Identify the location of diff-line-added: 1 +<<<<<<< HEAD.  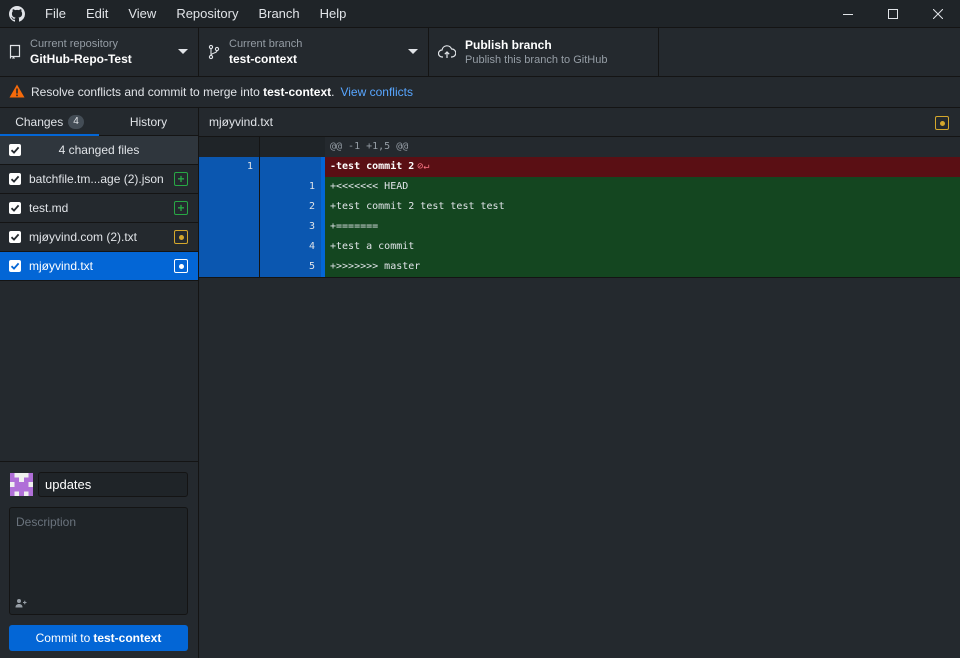
(579, 187).